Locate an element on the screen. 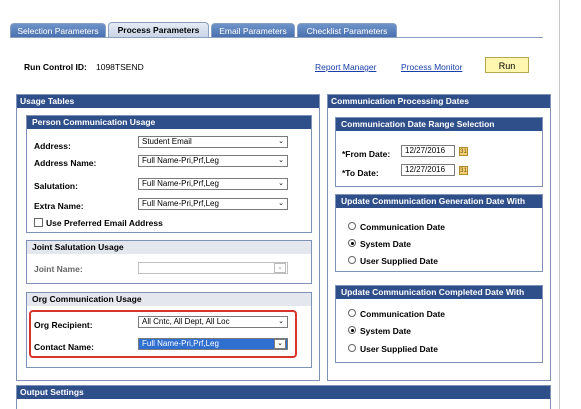  run-button: Run is located at coordinates (507, 65).